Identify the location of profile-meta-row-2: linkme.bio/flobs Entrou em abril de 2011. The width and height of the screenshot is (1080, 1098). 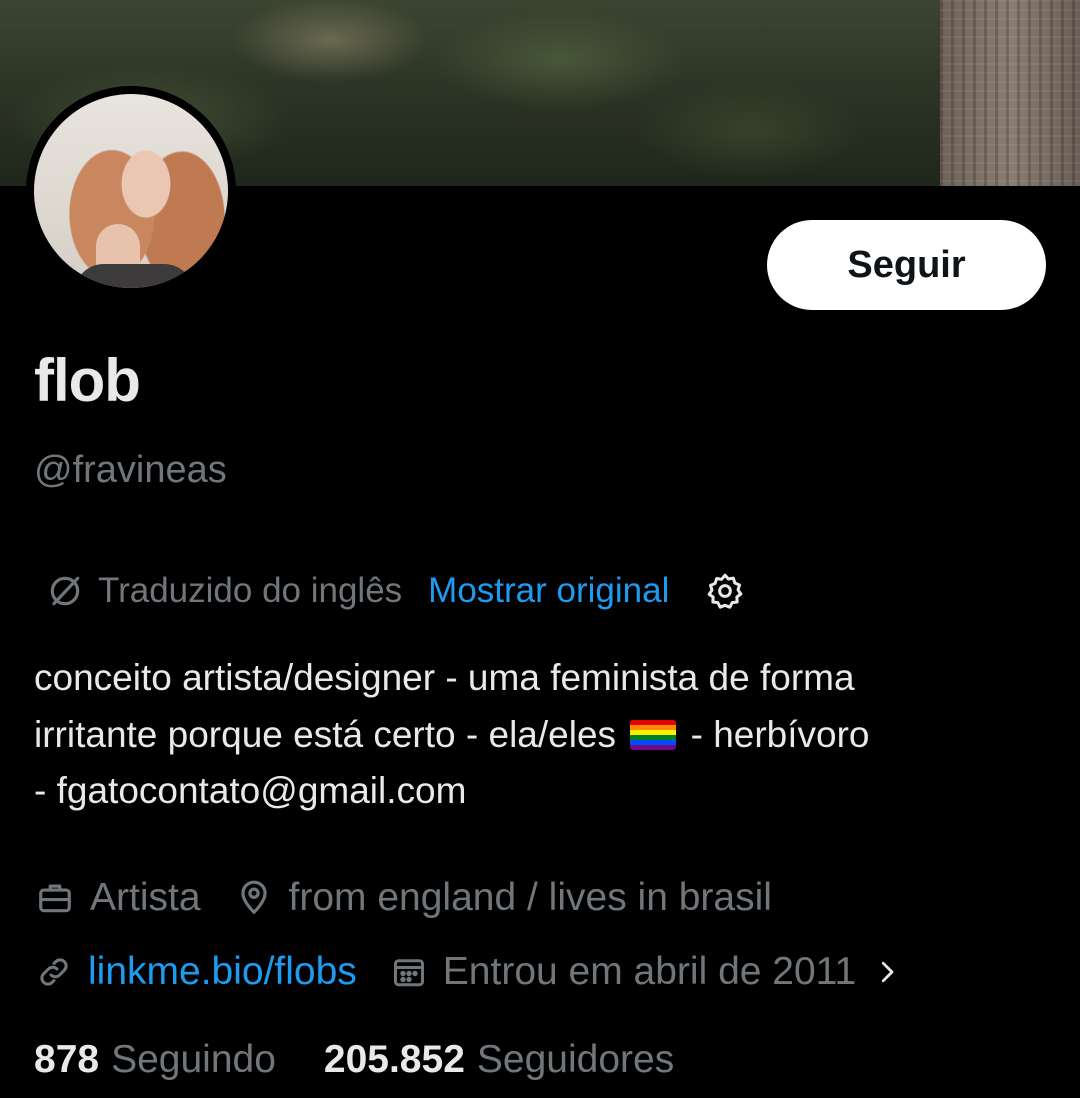
(486, 972).